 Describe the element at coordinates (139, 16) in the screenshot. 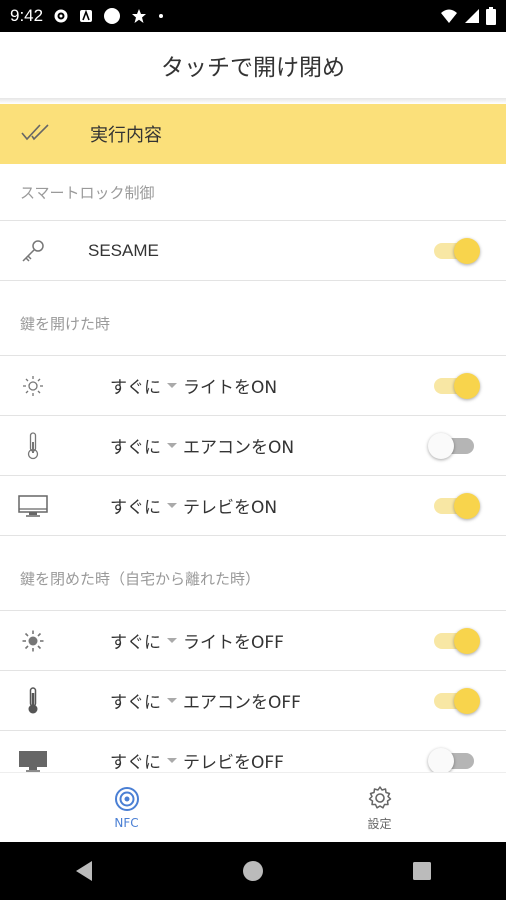

I see `star-status-icon` at that location.